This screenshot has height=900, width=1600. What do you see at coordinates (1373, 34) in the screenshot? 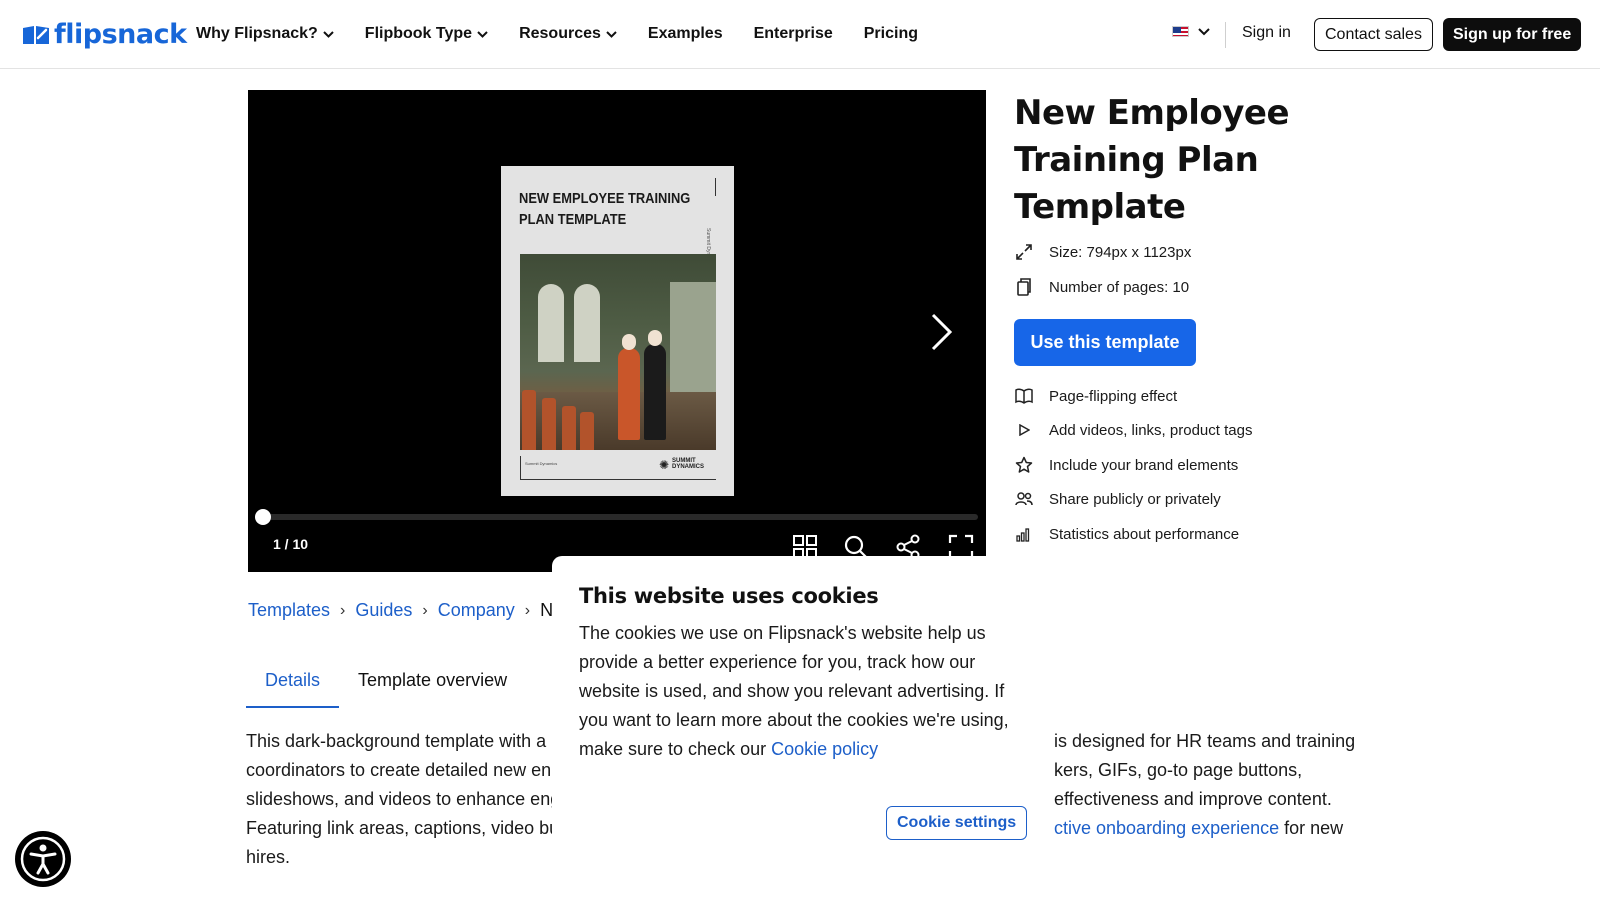
I see `contact-sales-button: Contact sales` at bounding box center [1373, 34].